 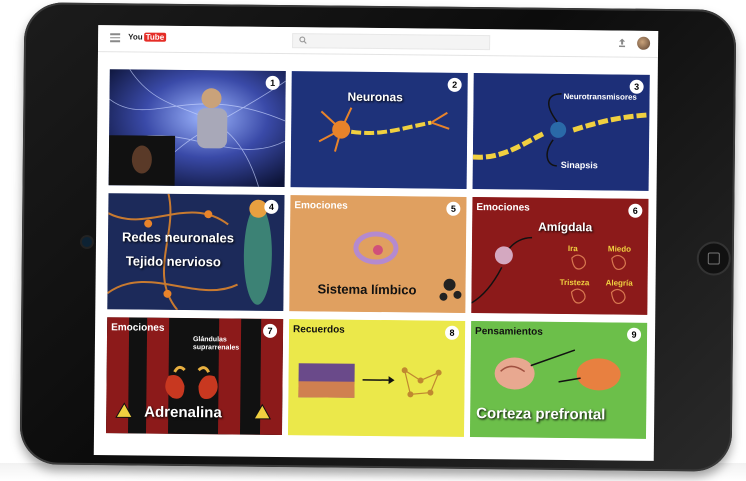 What do you see at coordinates (87, 242) in the screenshot?
I see `camera-icon` at bounding box center [87, 242].